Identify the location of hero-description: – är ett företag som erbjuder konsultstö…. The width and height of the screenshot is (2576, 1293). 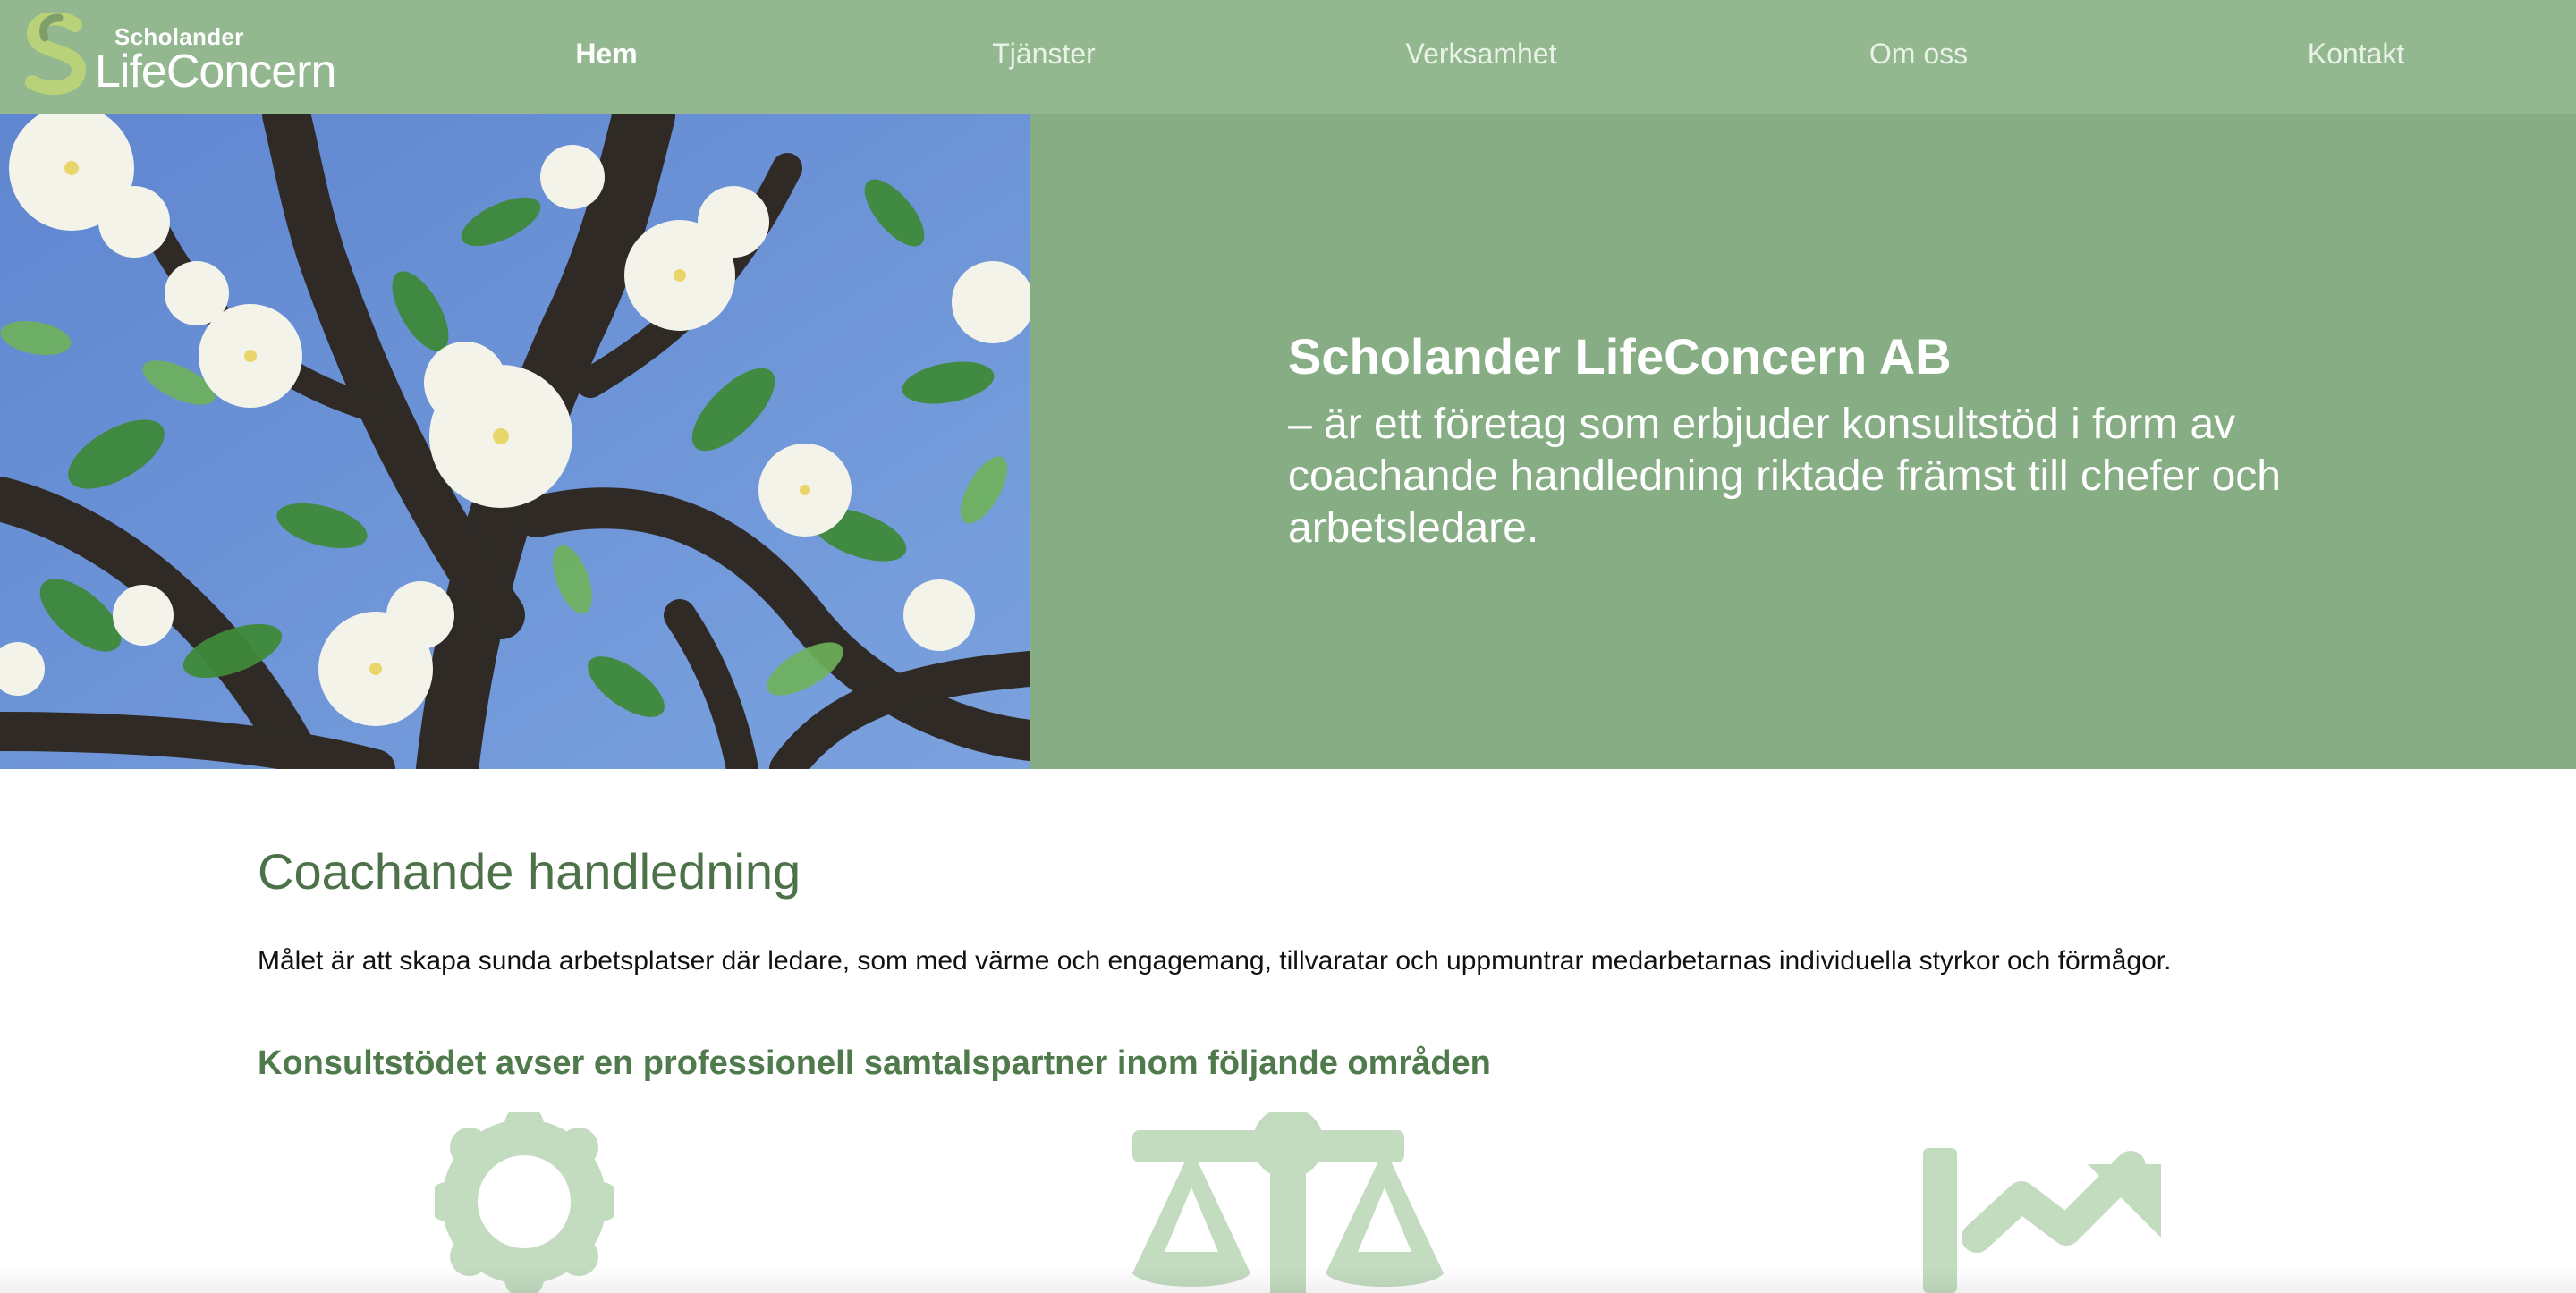
(1784, 477).